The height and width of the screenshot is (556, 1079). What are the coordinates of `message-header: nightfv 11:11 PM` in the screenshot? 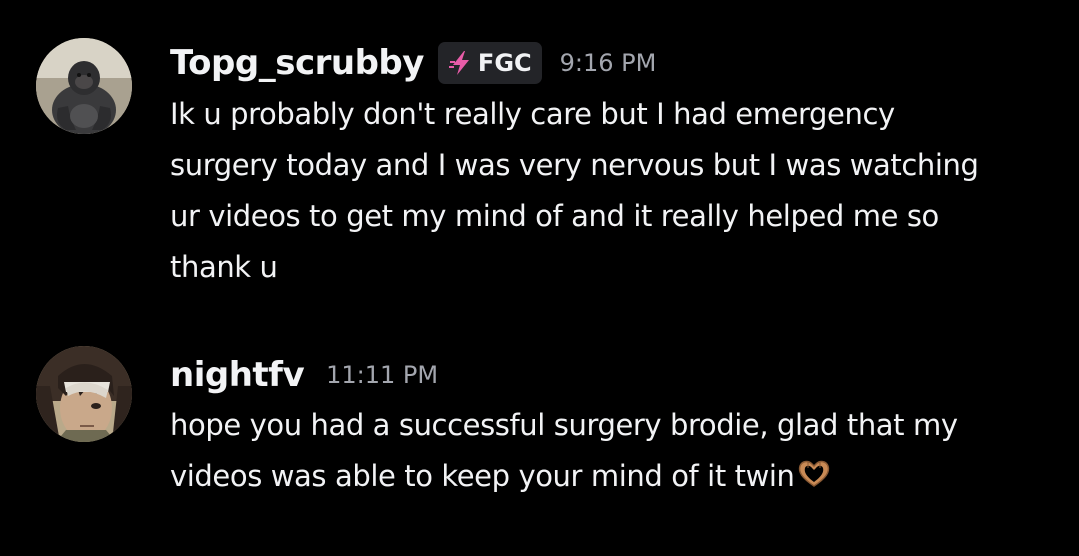 It's located at (304, 375).